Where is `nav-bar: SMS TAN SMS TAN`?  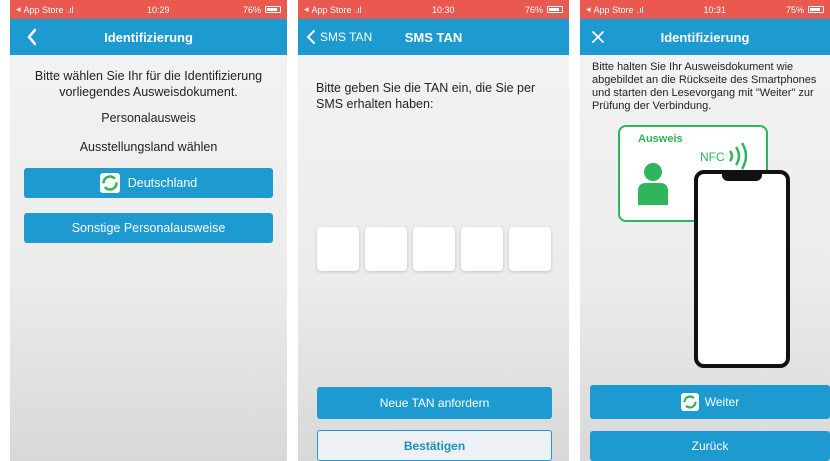
nav-bar: SMS TAN SMS TAN is located at coordinates (433, 37).